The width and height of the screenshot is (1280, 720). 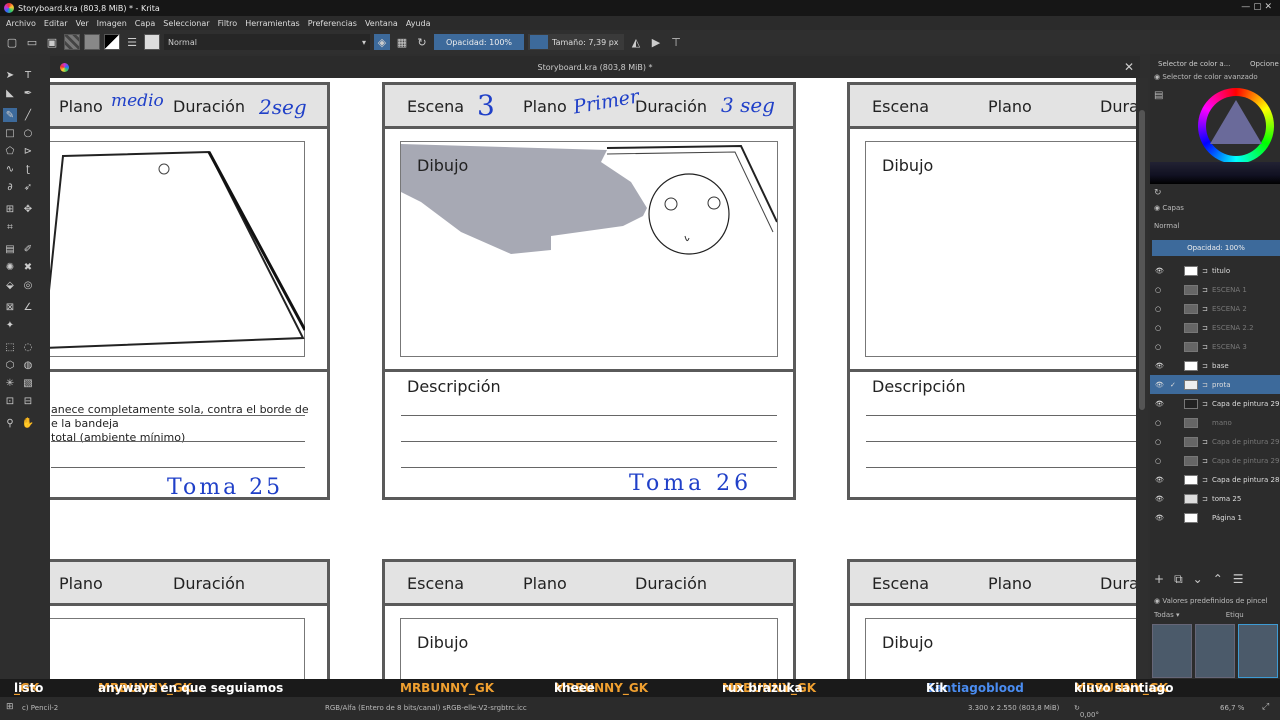 I want to click on similar-select-icon: ▧, so click(x=28, y=383).